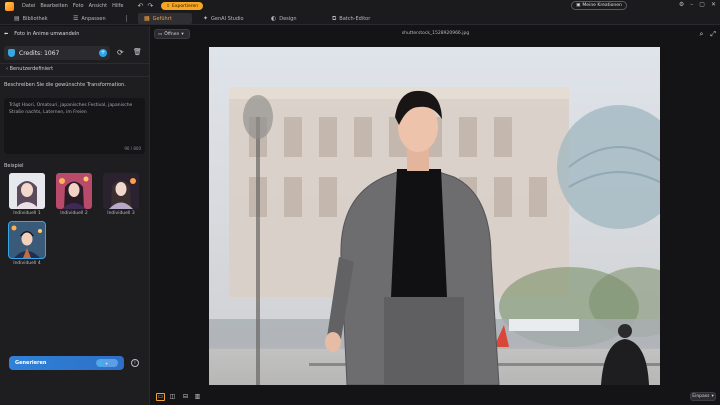 The image size is (720, 405). I want to click on credits-display: Credits: 1067 +, so click(57, 53).